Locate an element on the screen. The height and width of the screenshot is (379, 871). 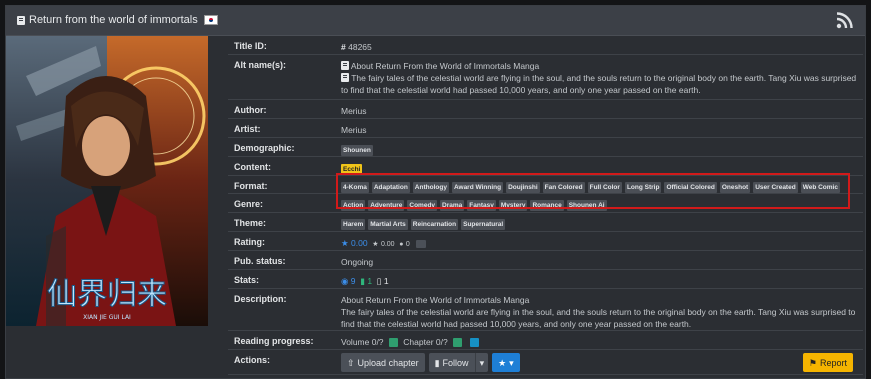
genre-label: Genre: is located at coordinates (249, 204).